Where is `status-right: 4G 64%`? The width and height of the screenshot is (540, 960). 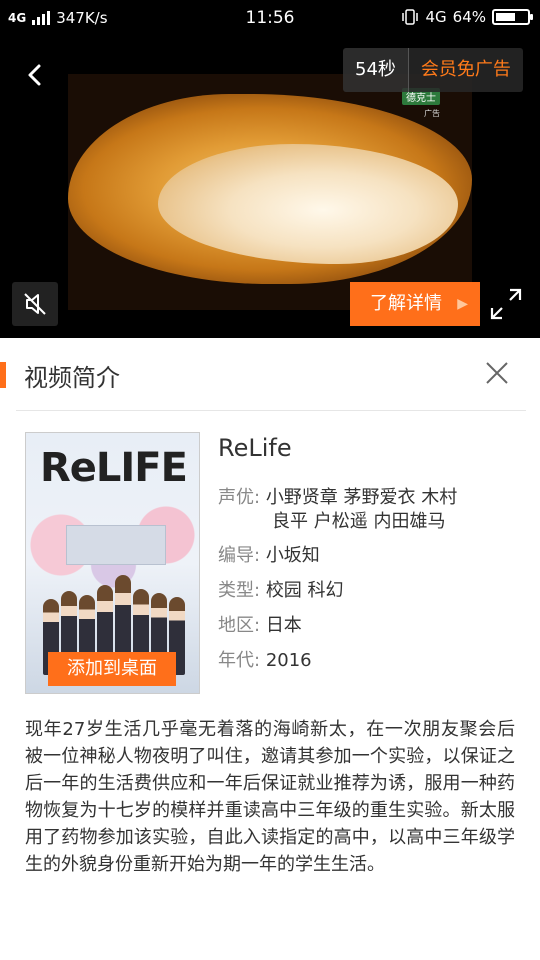
status-right: 4G 64% is located at coordinates (467, 17).